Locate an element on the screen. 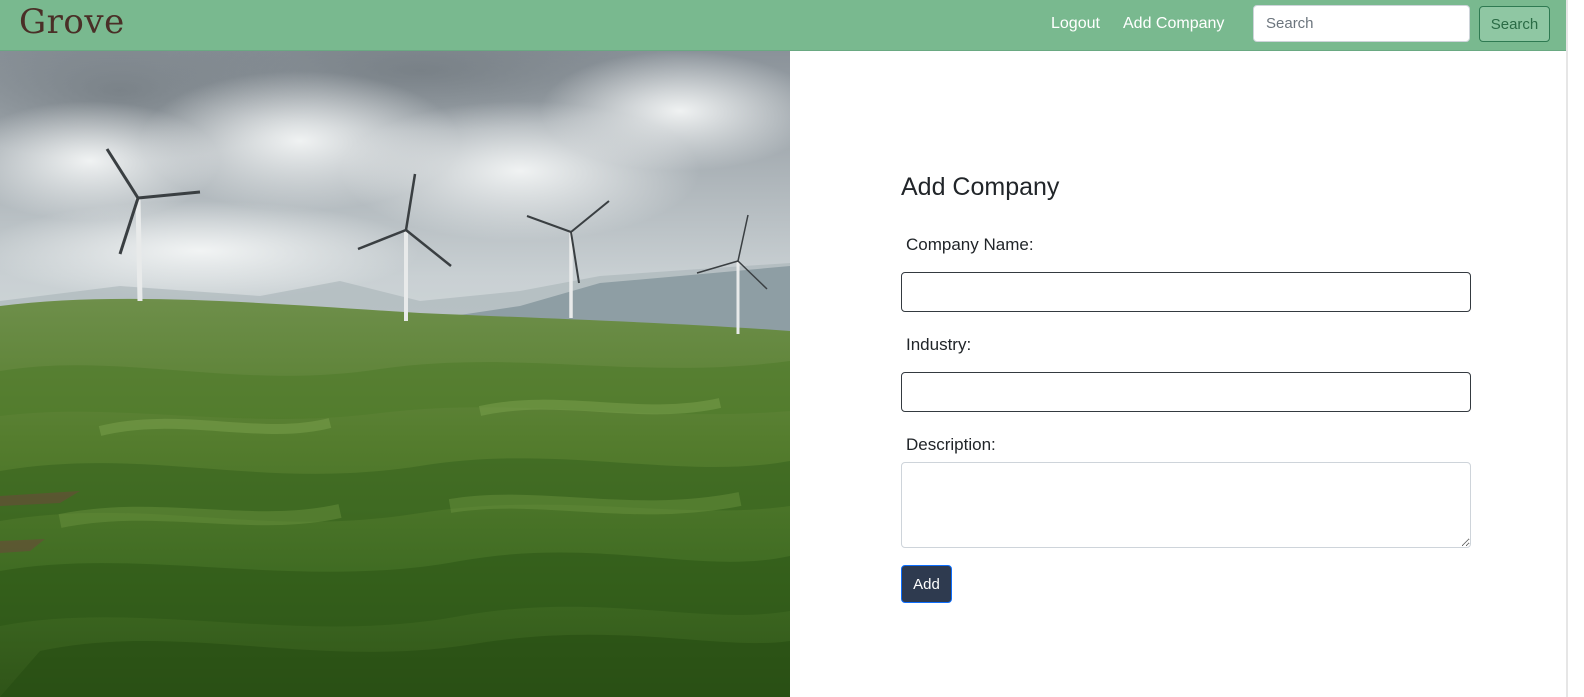  logout-link: Logout is located at coordinates (1075, 24).